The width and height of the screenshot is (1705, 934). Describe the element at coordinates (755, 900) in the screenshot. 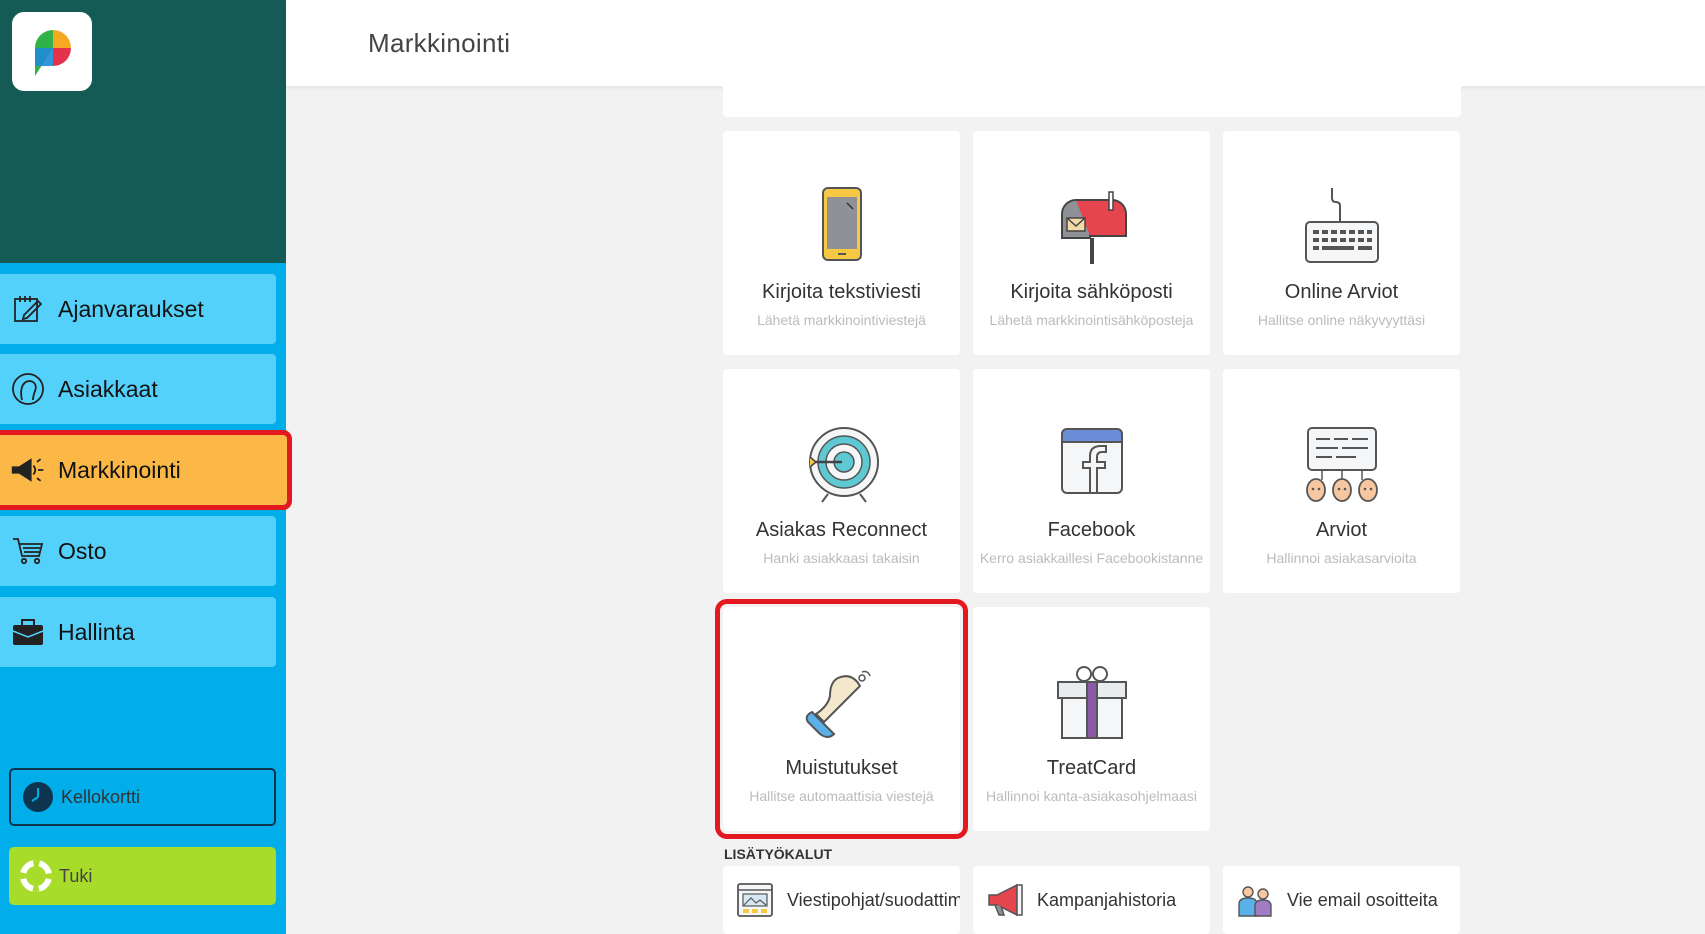

I see `template-icon` at that location.